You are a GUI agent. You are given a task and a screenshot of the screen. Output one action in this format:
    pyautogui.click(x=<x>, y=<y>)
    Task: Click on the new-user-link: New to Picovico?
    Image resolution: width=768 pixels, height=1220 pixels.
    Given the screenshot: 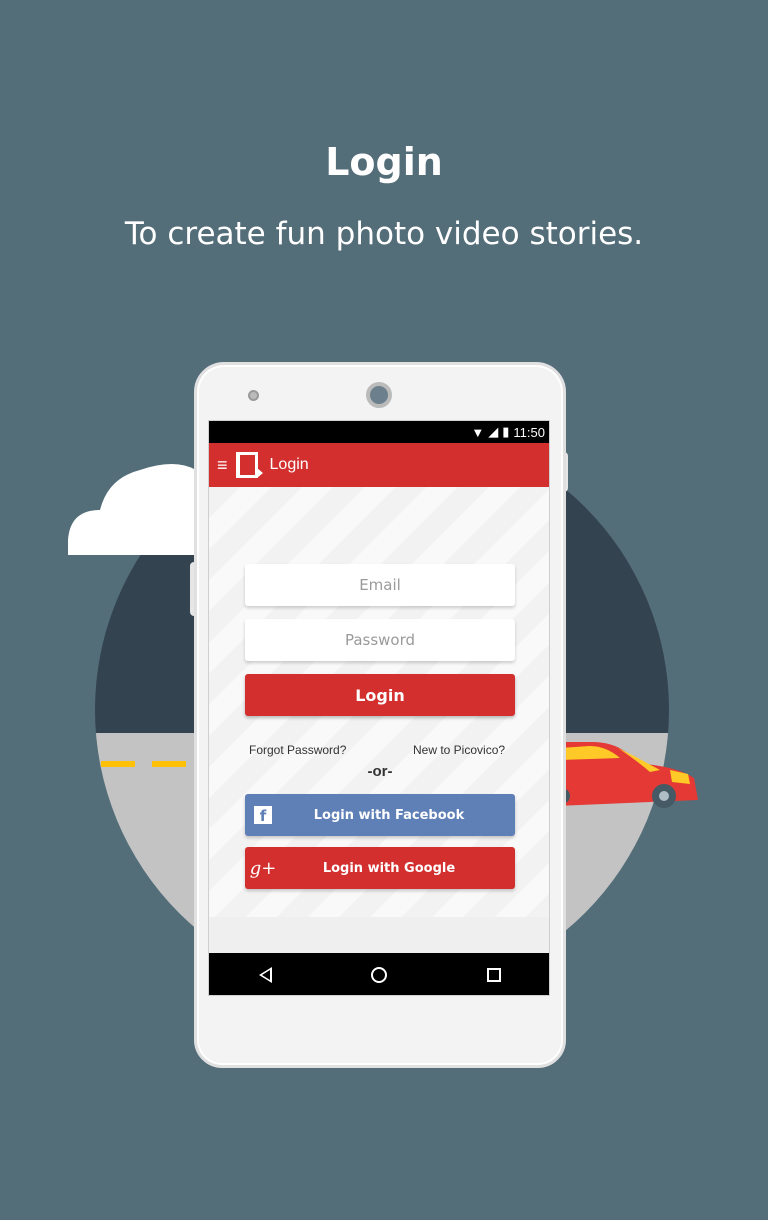 What is the action you would take?
    pyautogui.click(x=459, y=750)
    